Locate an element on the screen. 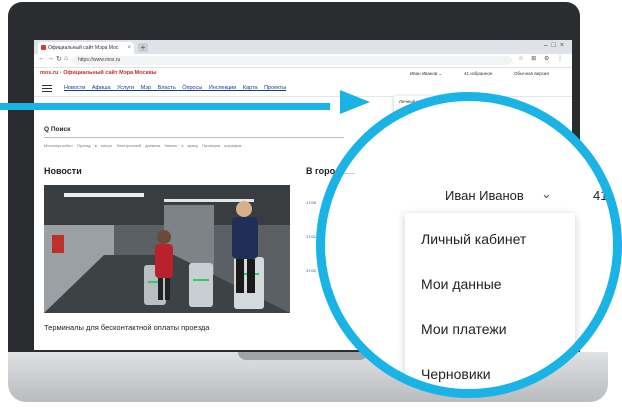 This screenshot has width=622, height=414. news-photo is located at coordinates (167, 249).